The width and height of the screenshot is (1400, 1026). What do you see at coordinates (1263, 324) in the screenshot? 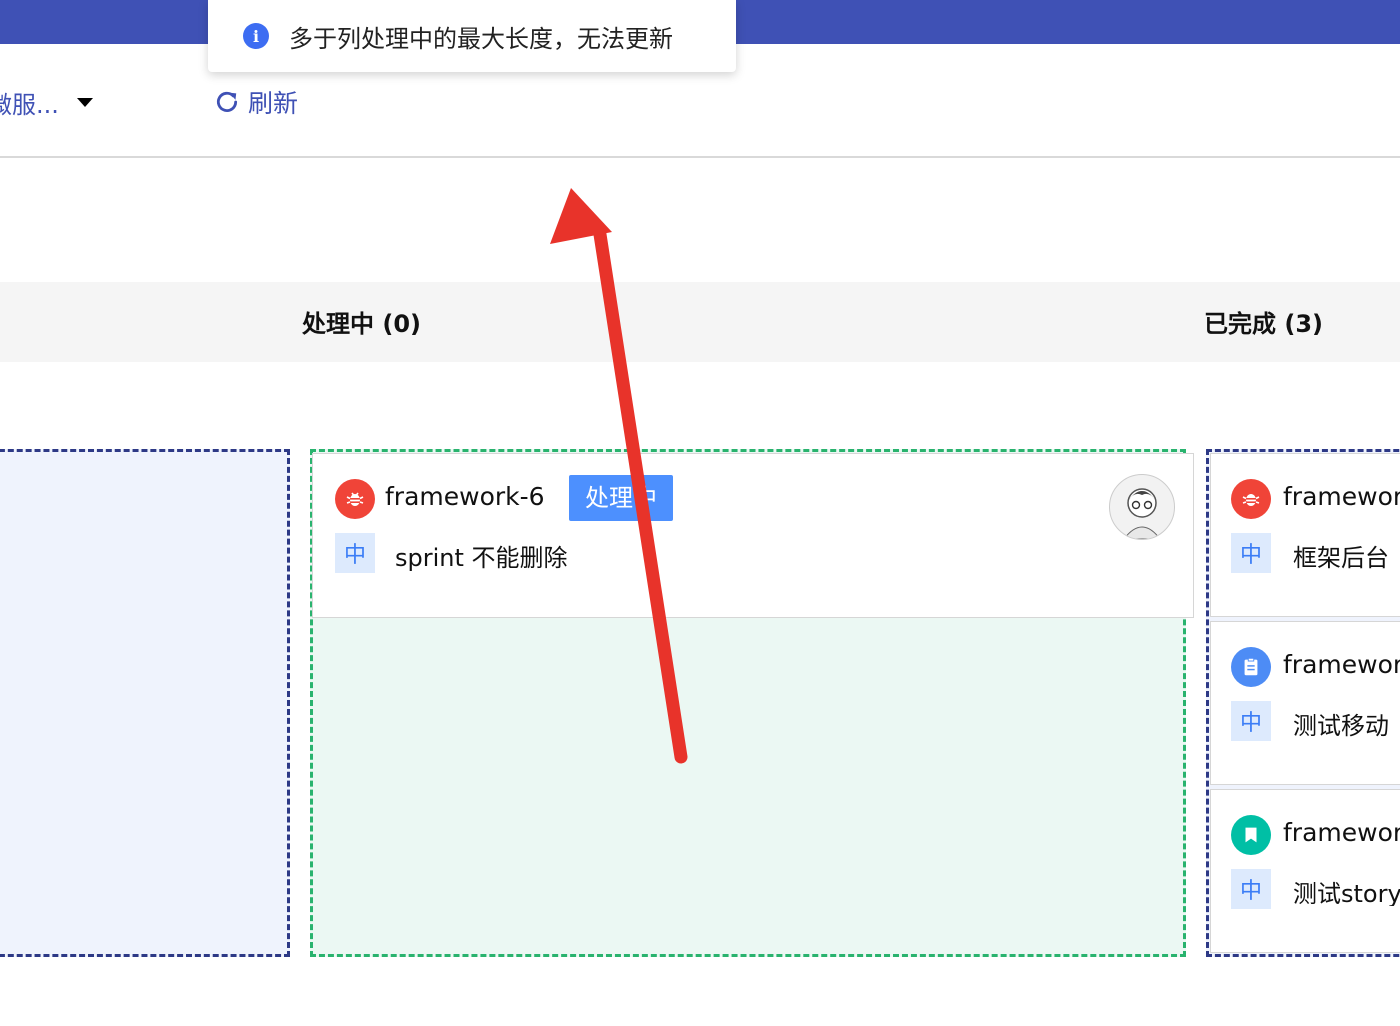
I see `column-title-done: 已完成 (3)` at bounding box center [1263, 324].